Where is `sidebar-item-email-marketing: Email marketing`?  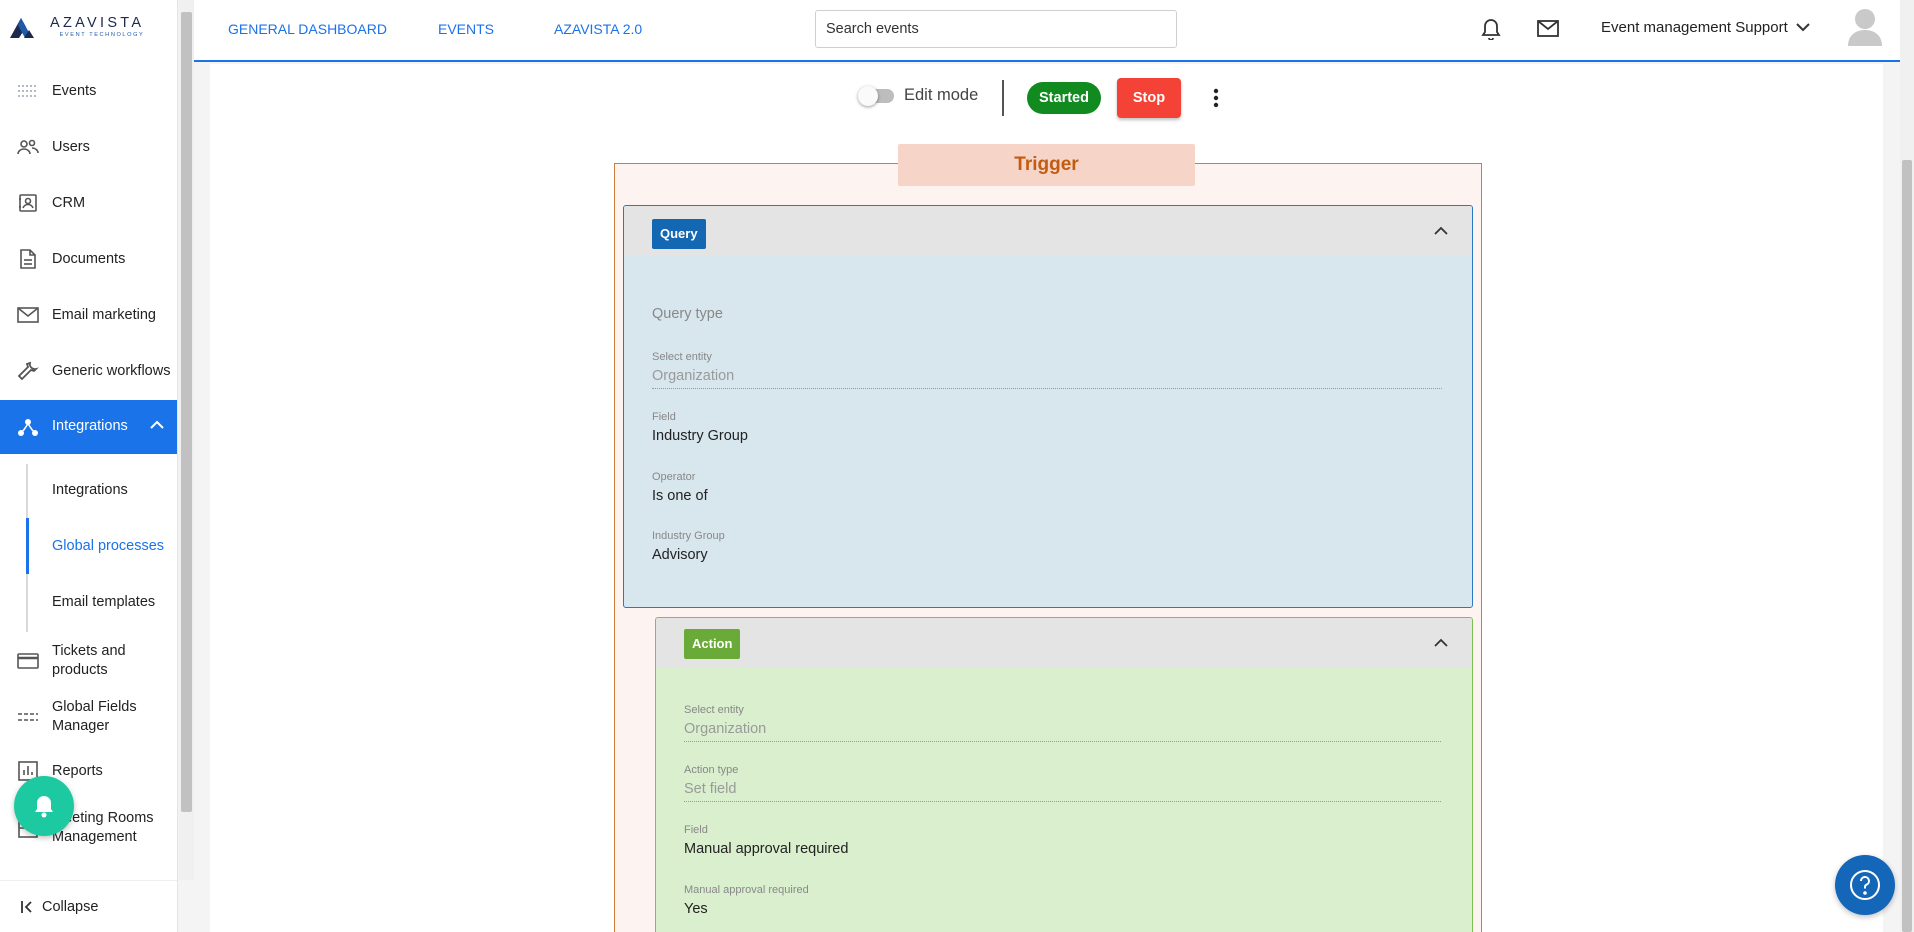 sidebar-item-email-marketing: Email marketing is located at coordinates (88, 315).